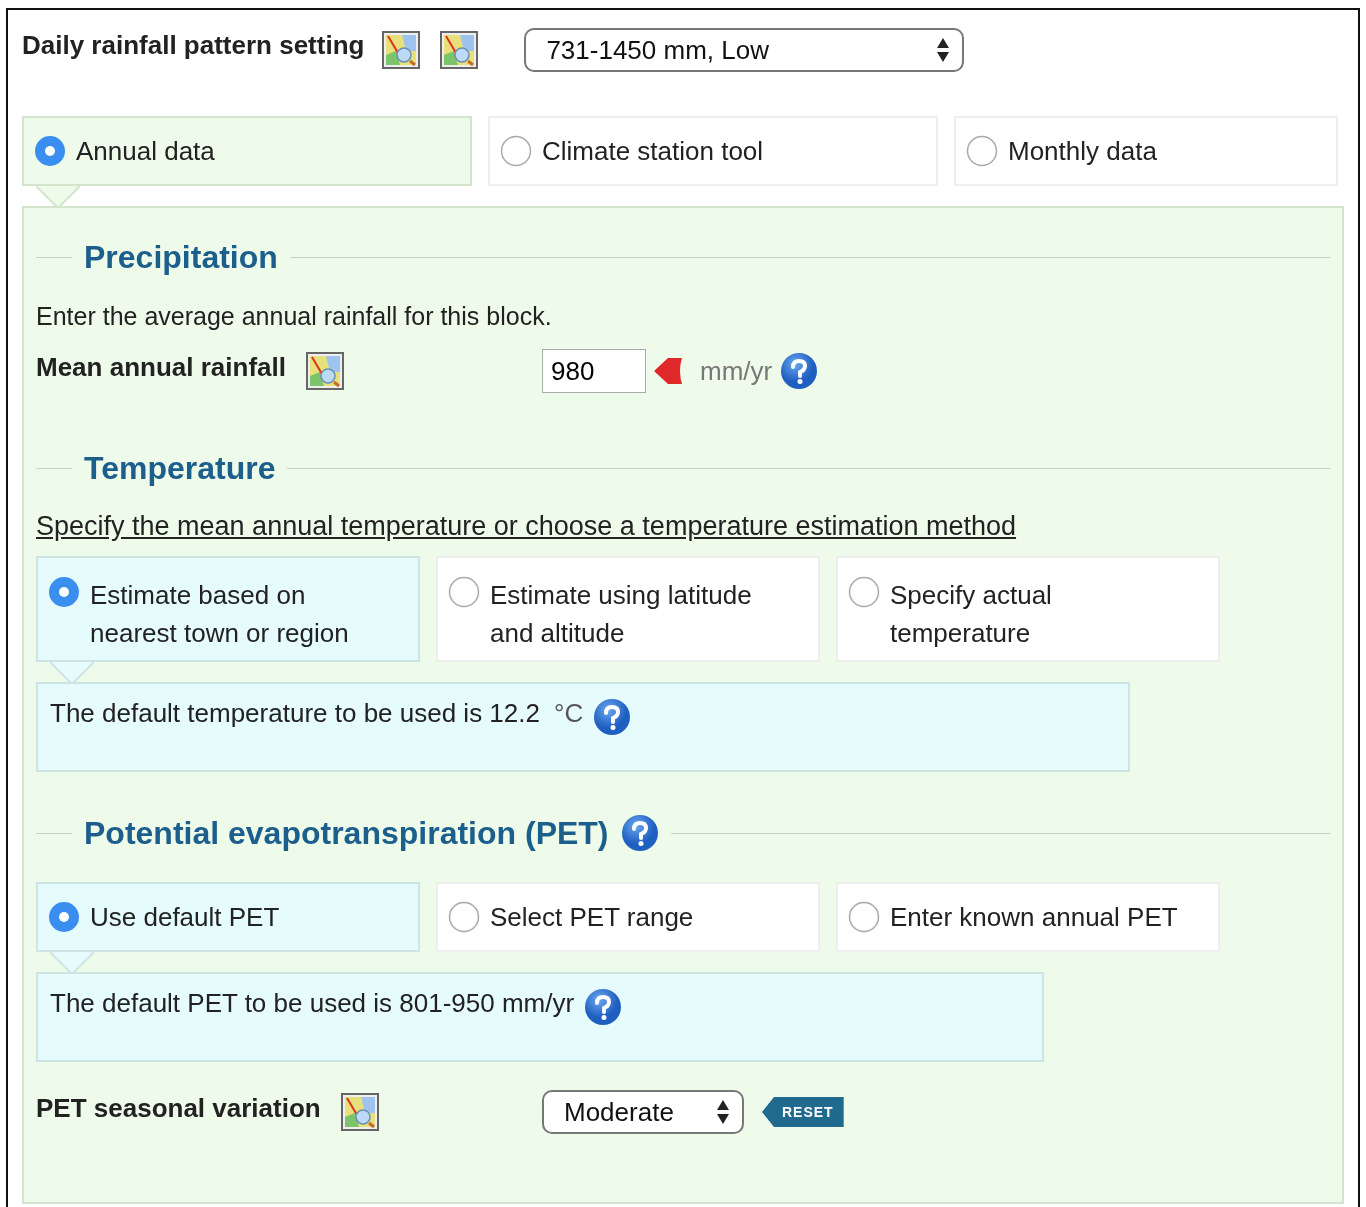 Image resolution: width=1366 pixels, height=1207 pixels. What do you see at coordinates (294, 316) in the screenshot?
I see `description-text: Enter the average annual rainfall for this block.` at bounding box center [294, 316].